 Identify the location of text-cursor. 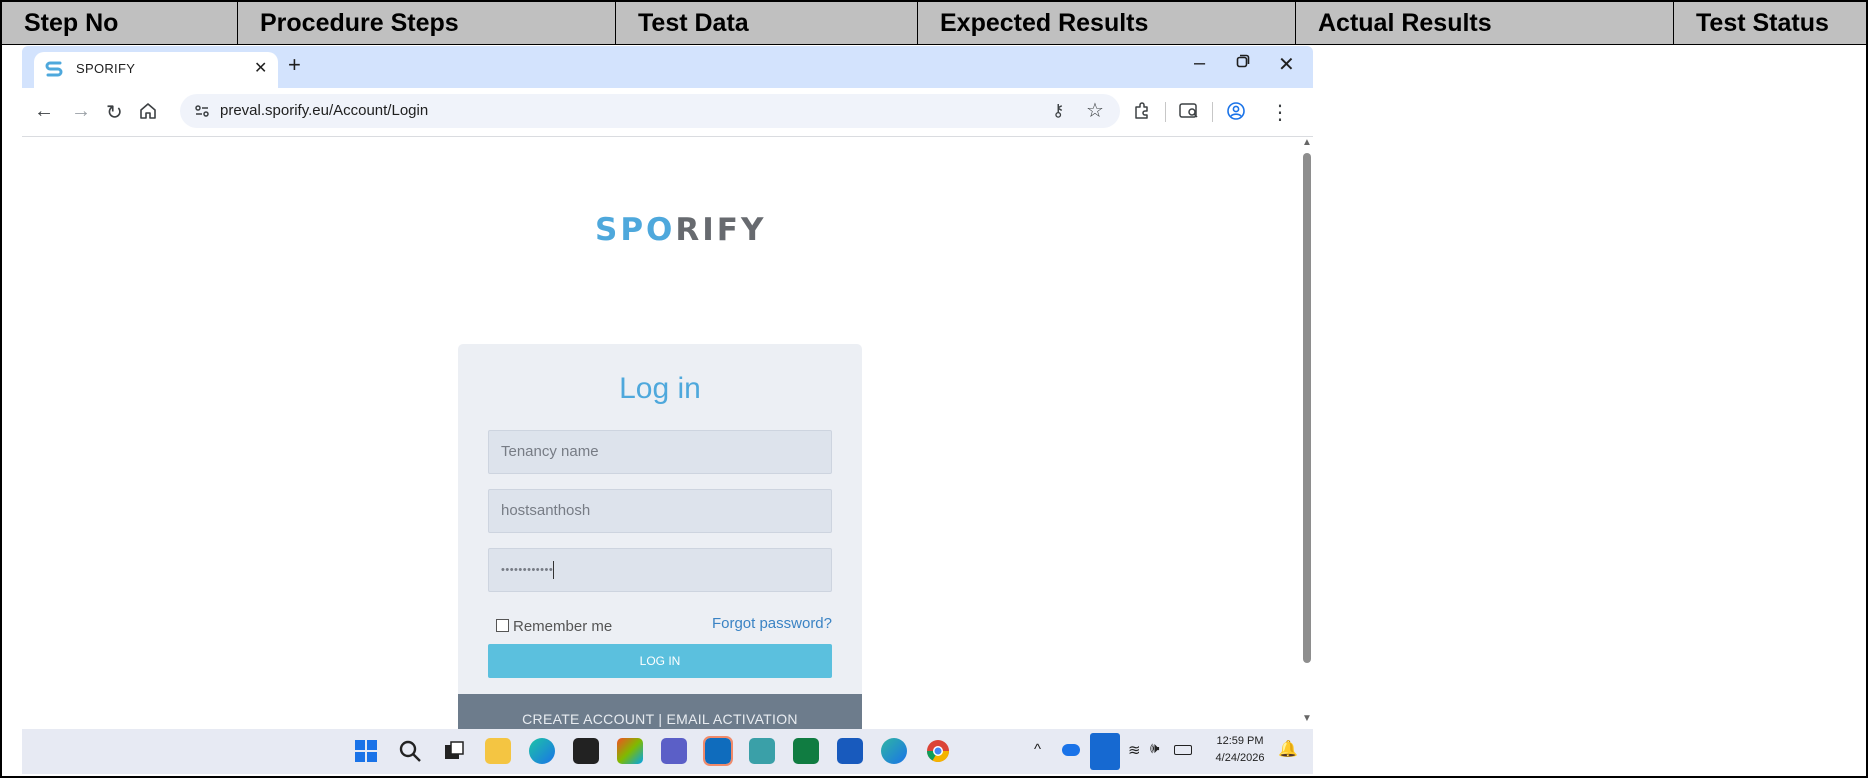
(554, 570).